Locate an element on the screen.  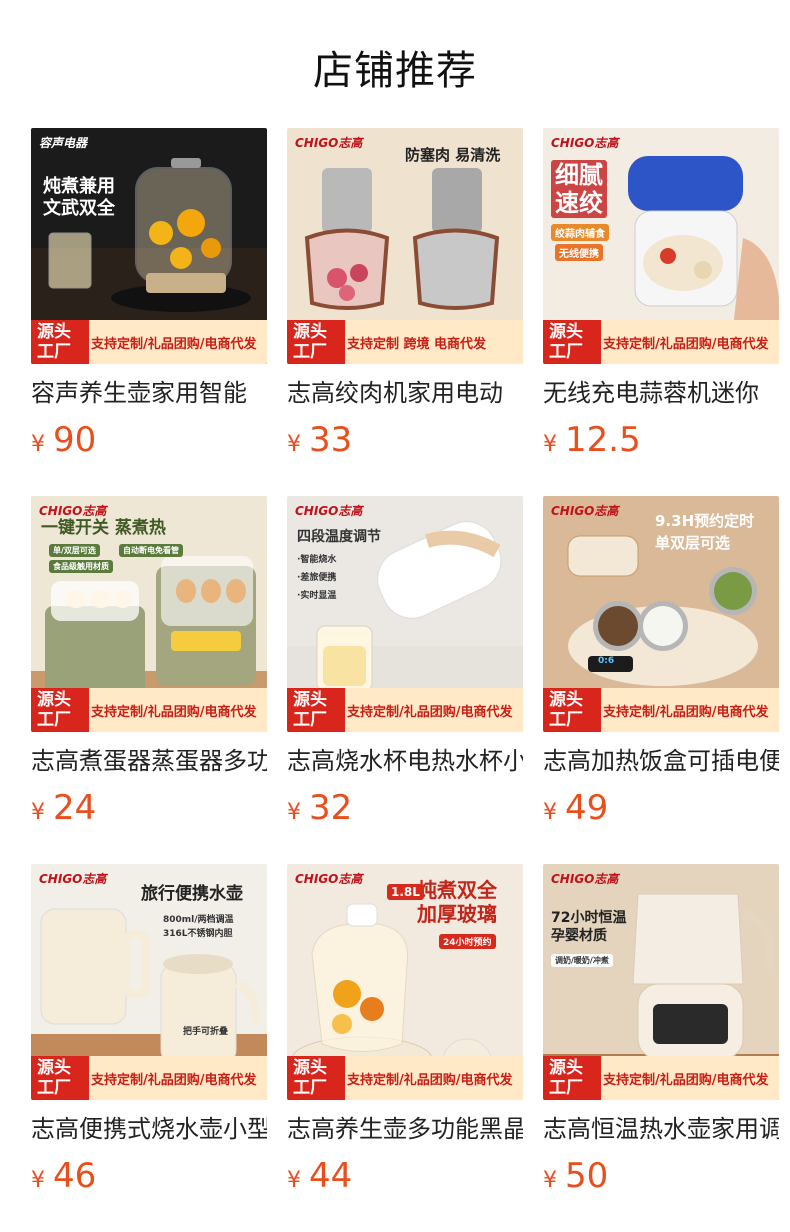
banner-text: 支持定制 跨境 电商代发 is located at coordinates (417, 344).